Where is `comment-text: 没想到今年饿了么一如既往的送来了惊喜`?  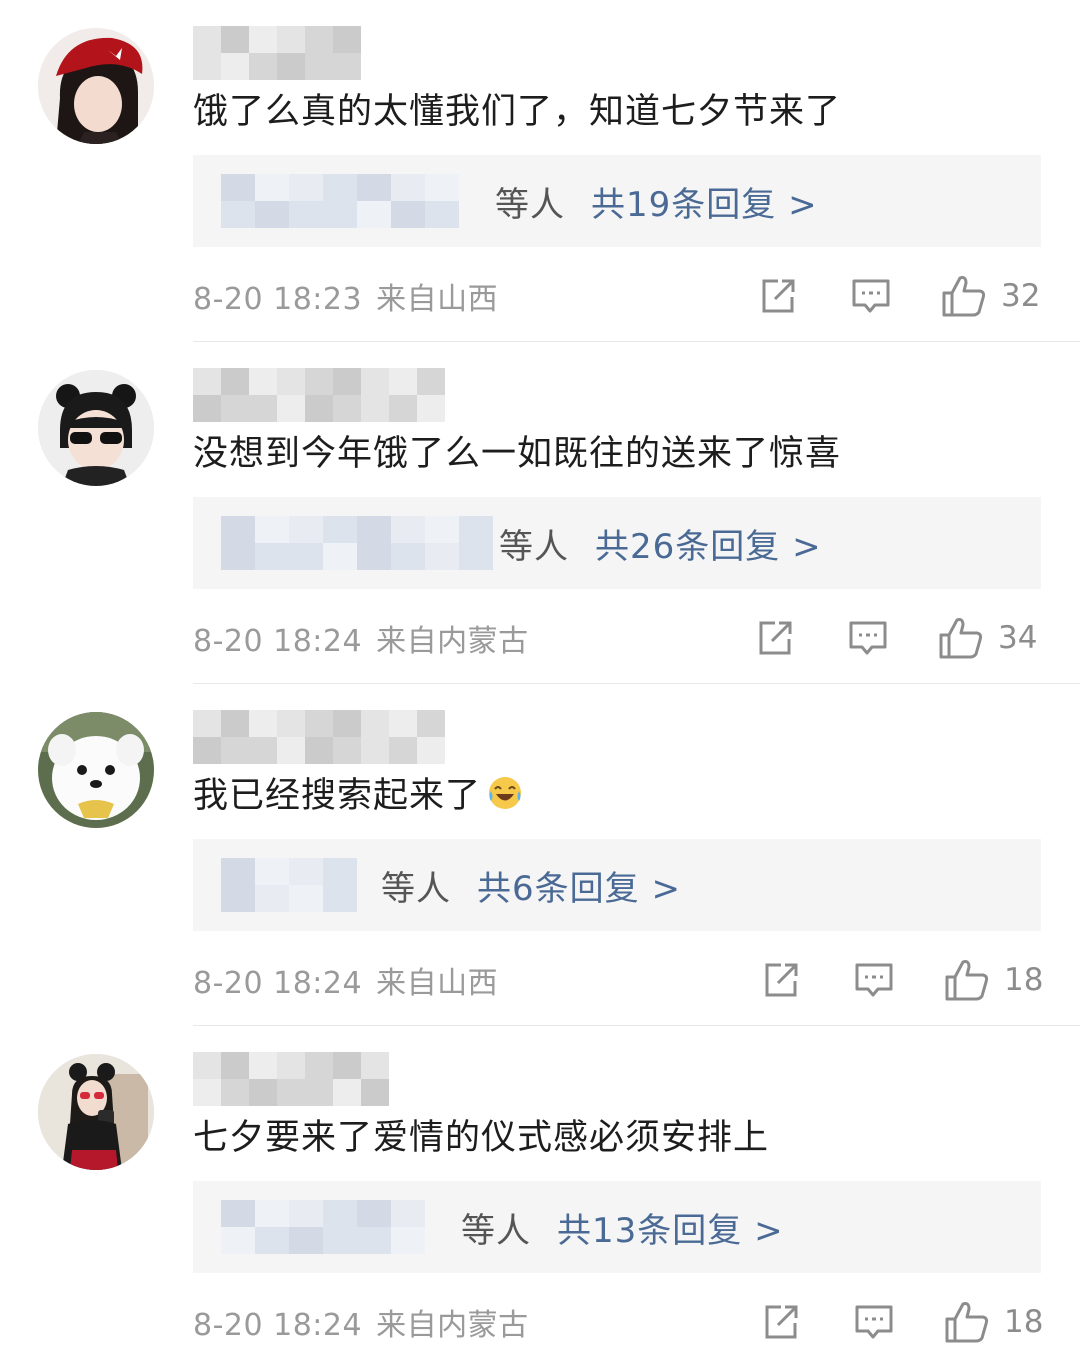
comment-text: 没想到今年饿了么一如既往的送来了惊喜 is located at coordinates (517, 454).